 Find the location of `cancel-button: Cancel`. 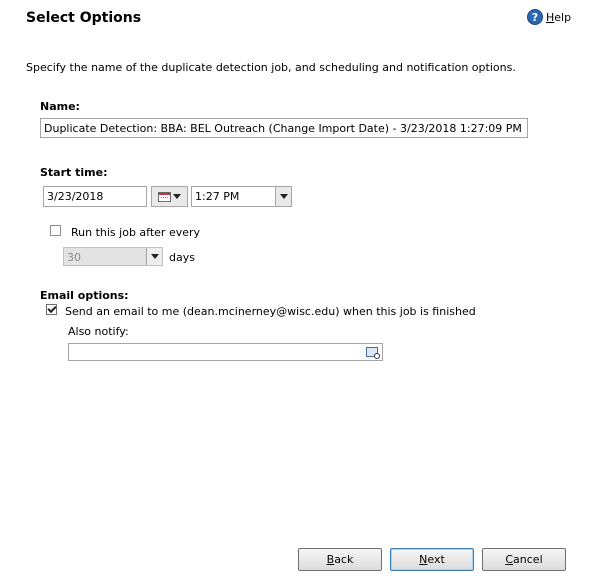

cancel-button: Cancel is located at coordinates (524, 559).